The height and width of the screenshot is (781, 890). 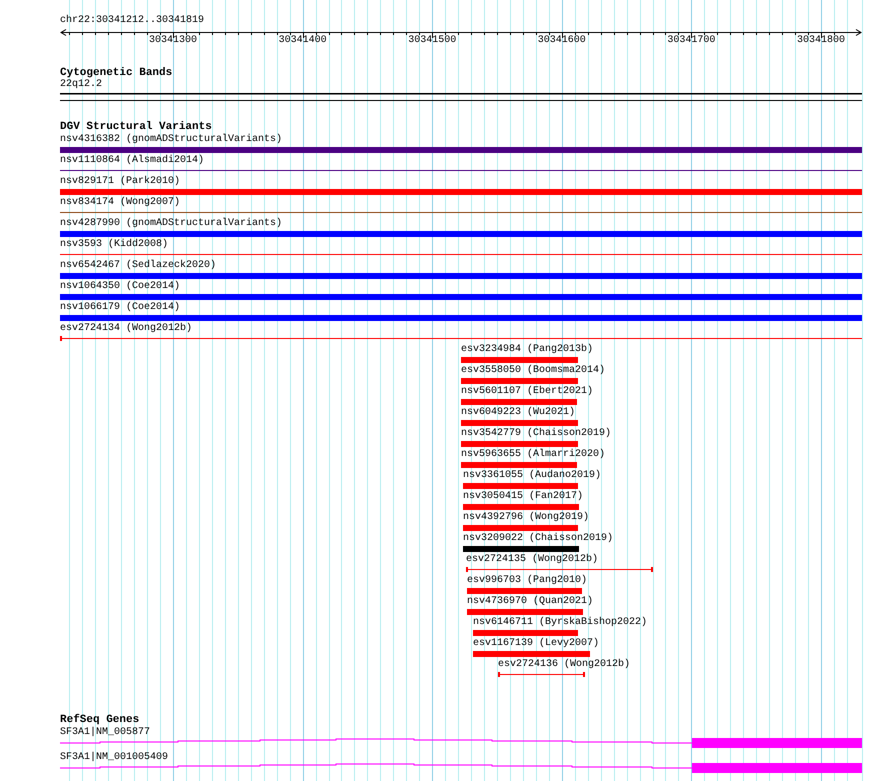 What do you see at coordinates (120, 308) in the screenshot?
I see `variant-label: nsv1066179 (Coe2014)` at bounding box center [120, 308].